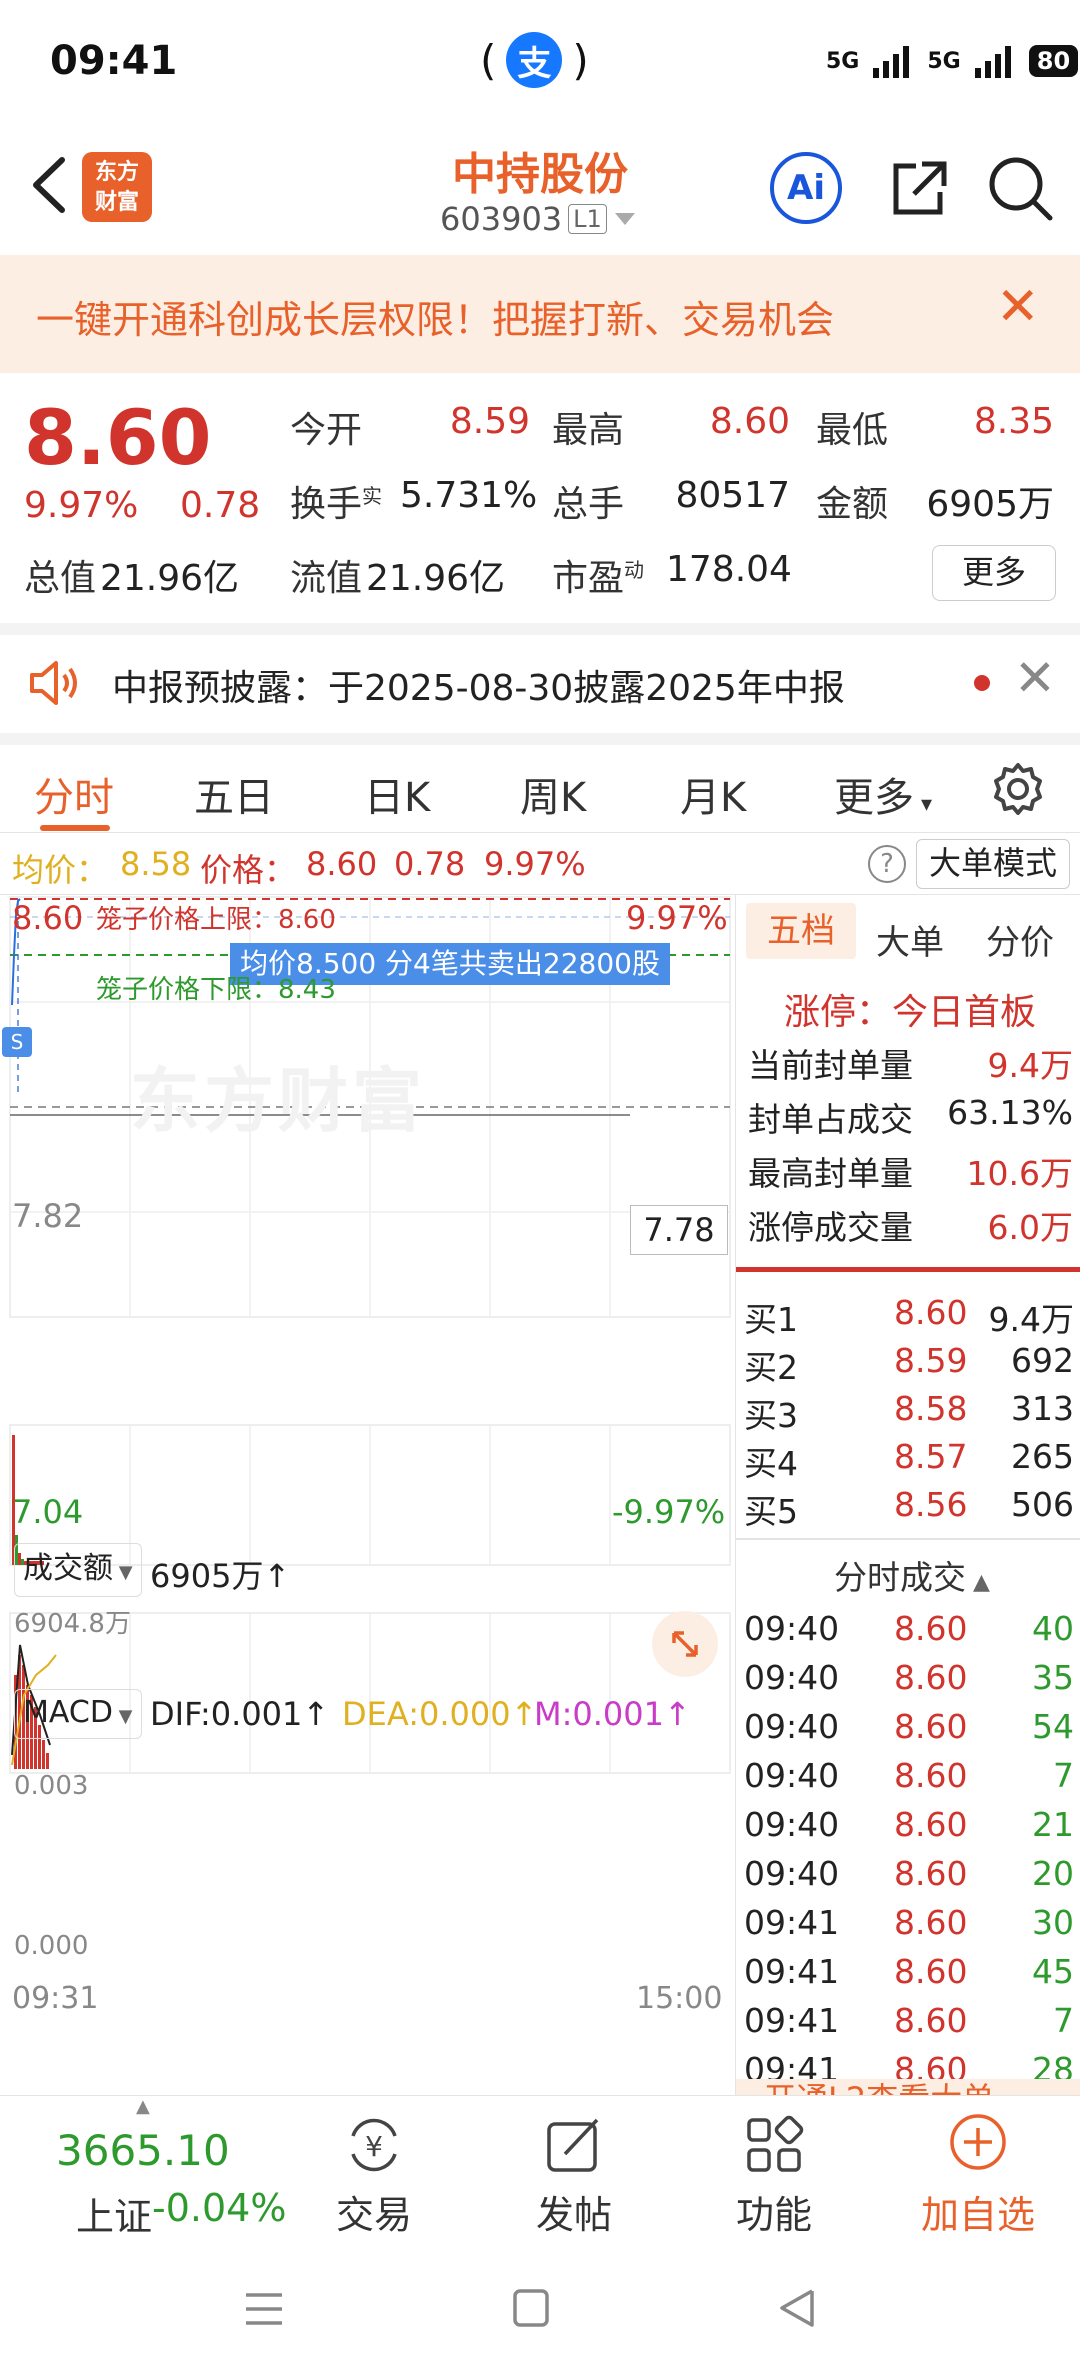  What do you see at coordinates (909, 1461) in the screenshot?
I see `bid-row: 买4 8.57 265` at bounding box center [909, 1461].